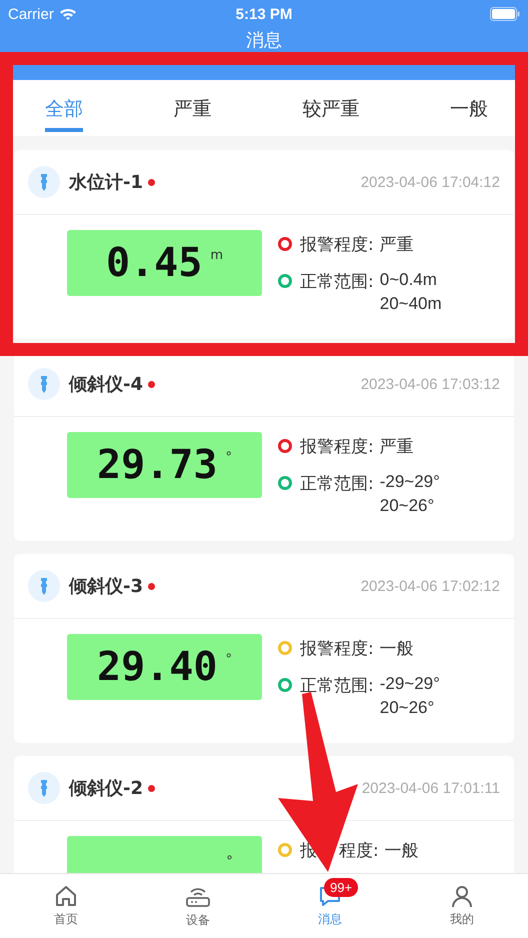  Describe the element at coordinates (359, 851) in the screenshot. I see `alarm-level-label: 程度:` at that location.